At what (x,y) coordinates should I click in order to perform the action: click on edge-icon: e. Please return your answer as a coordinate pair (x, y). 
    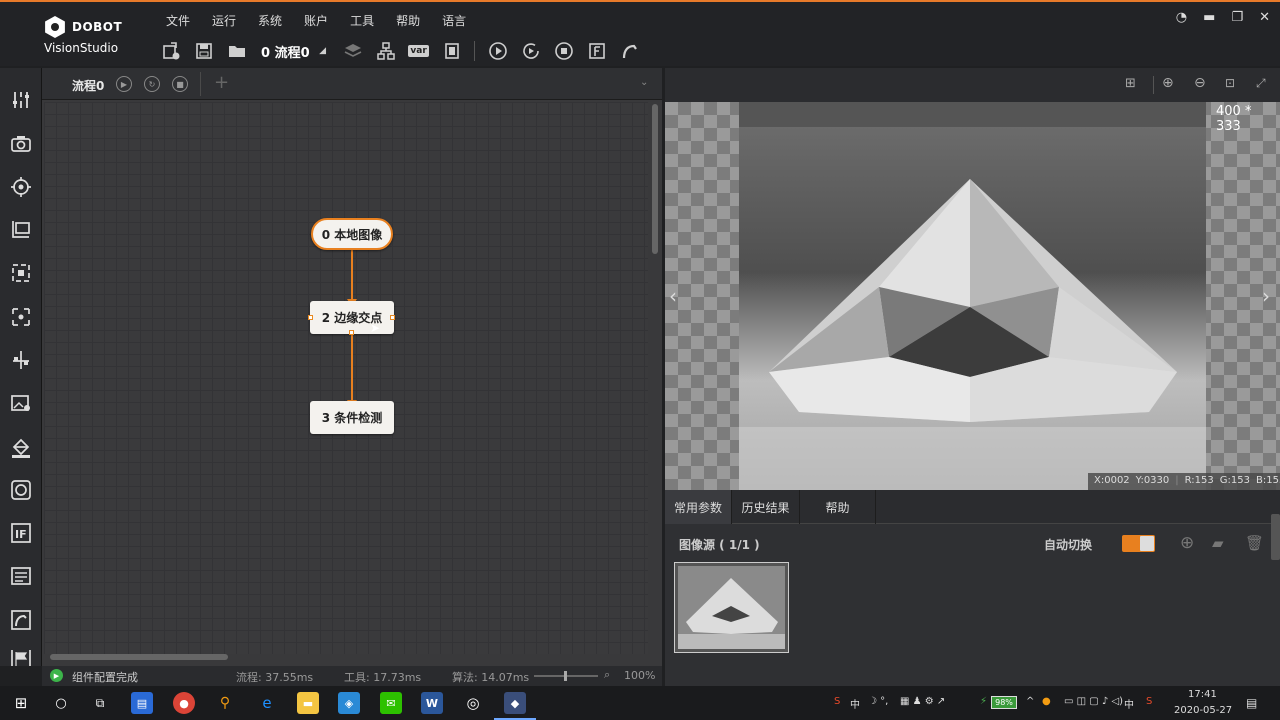
    Looking at the image, I should click on (267, 703).